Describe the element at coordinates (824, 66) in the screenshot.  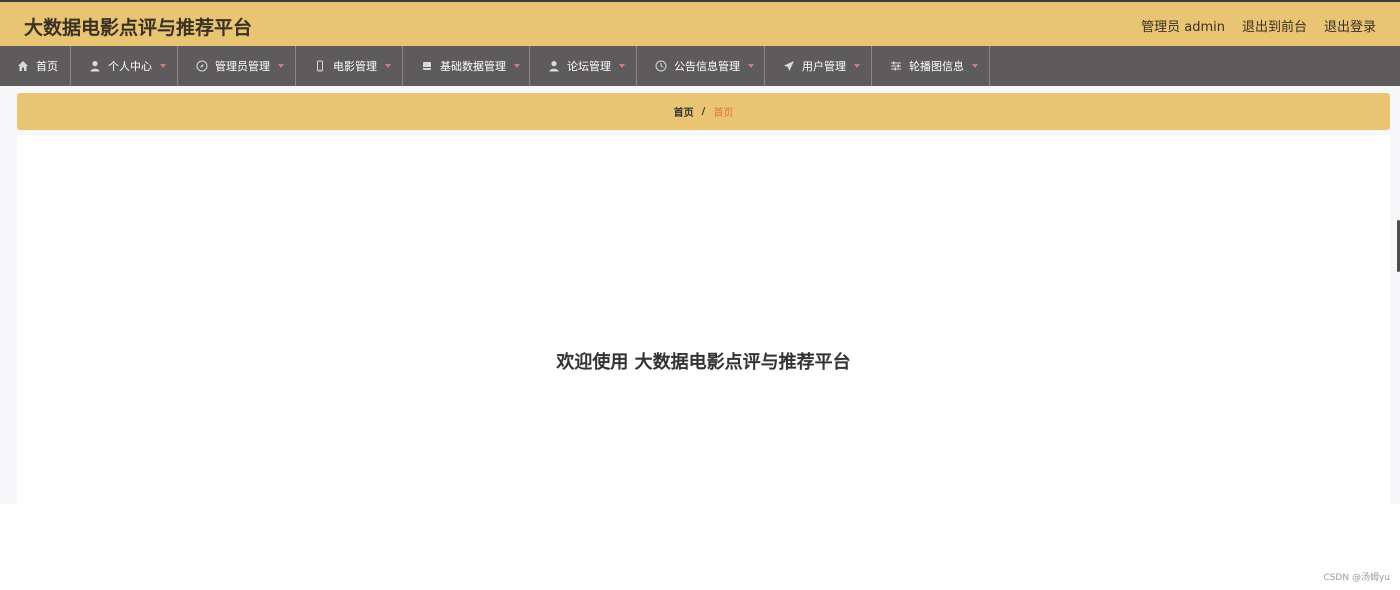
I see `nav-label: 用户管理` at that location.